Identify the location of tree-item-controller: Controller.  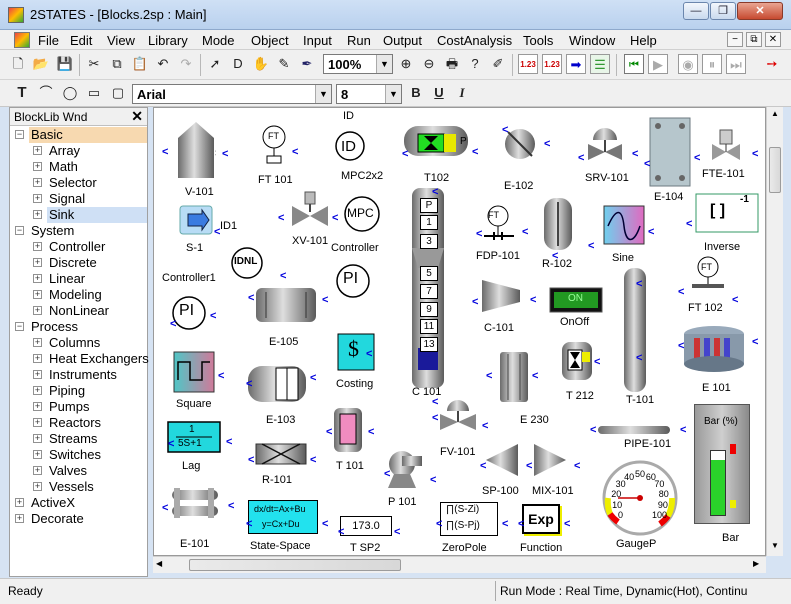
(97, 247).